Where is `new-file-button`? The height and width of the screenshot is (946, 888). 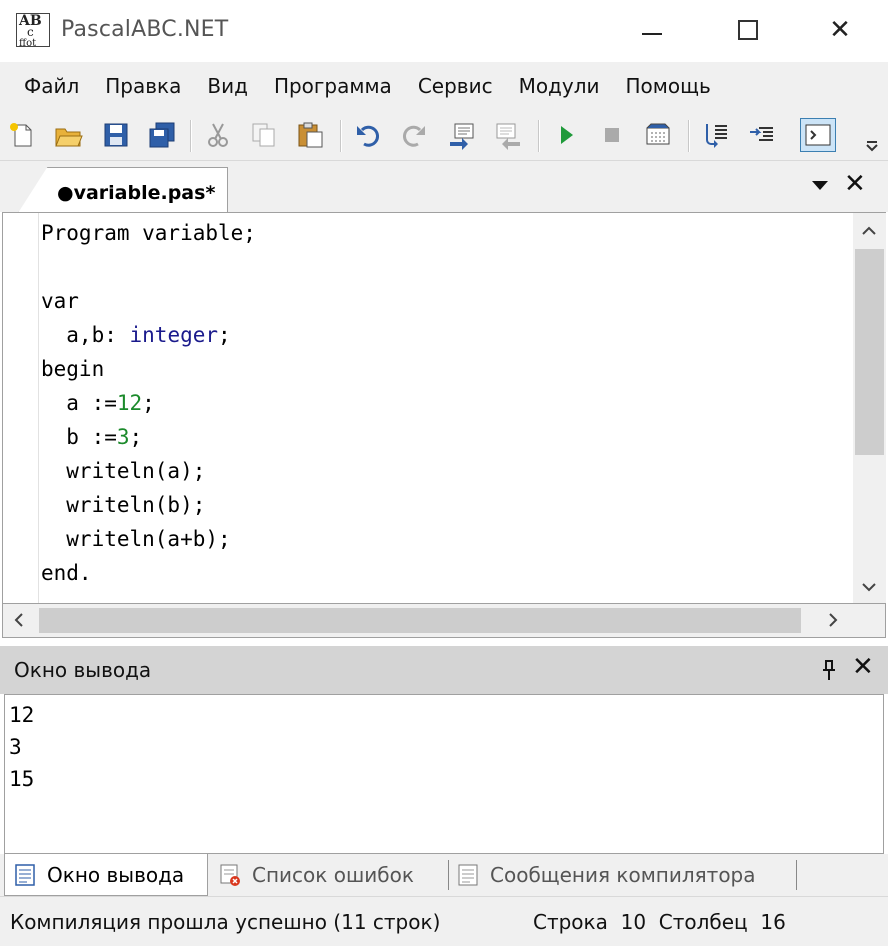 new-file-button is located at coordinates (22, 135).